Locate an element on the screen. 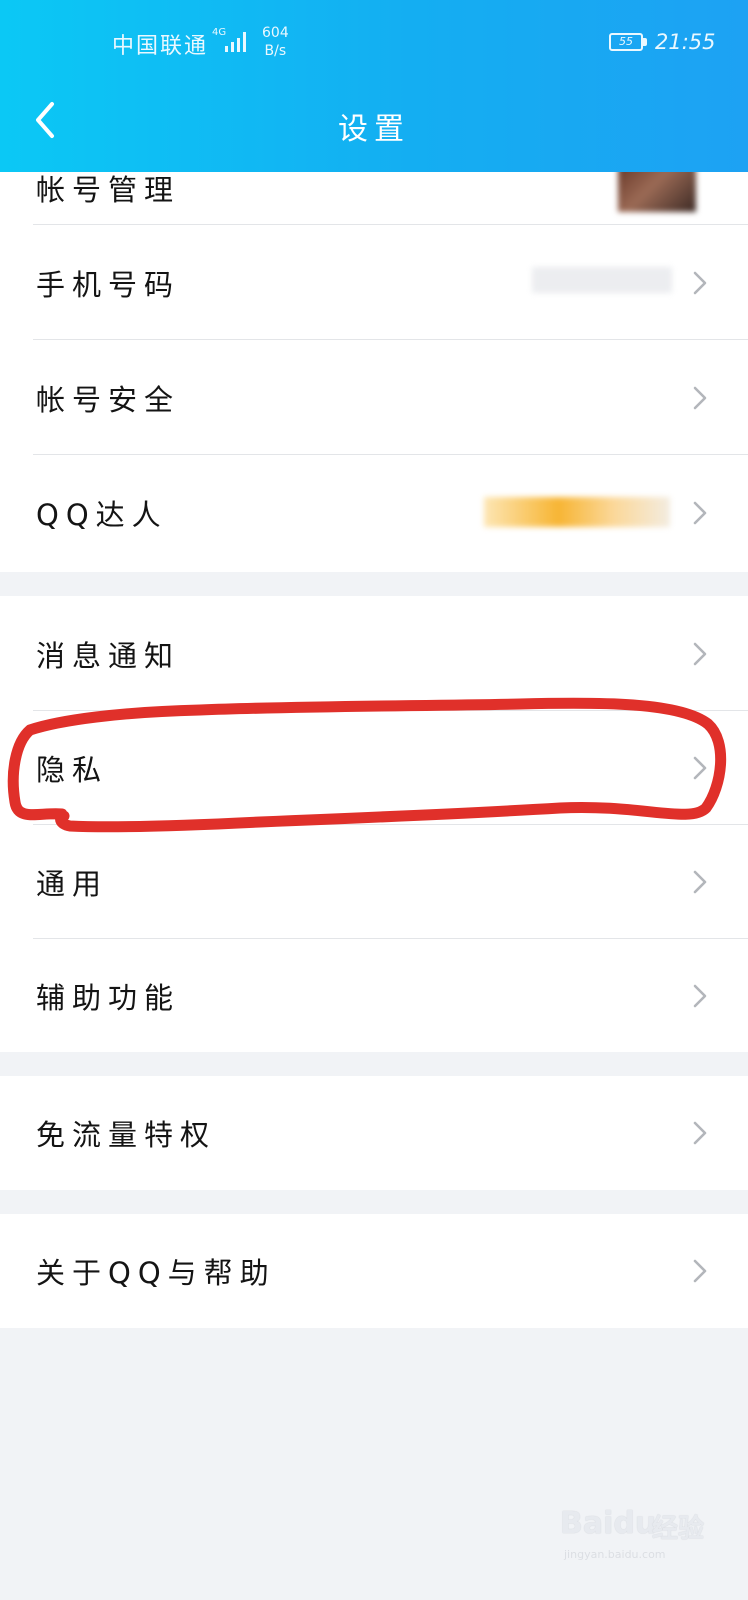  page-title: 设置 is located at coordinates (374, 129).